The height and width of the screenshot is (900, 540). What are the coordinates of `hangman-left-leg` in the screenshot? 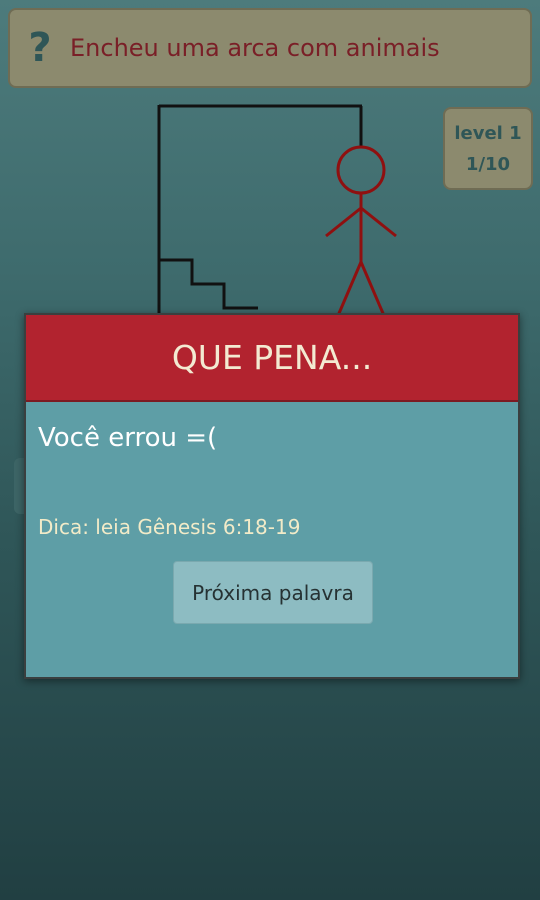 It's located at (349, 290).